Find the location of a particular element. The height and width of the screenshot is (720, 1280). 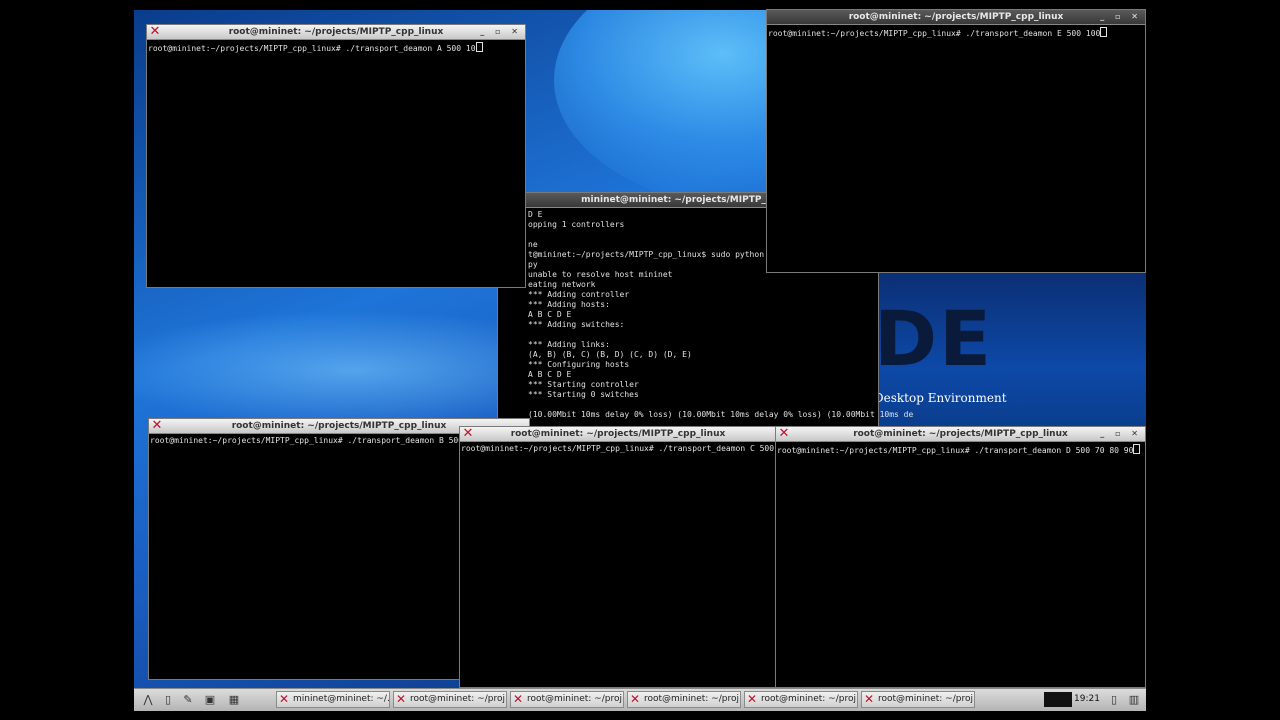

system-tray is located at coordinates (1058, 699).